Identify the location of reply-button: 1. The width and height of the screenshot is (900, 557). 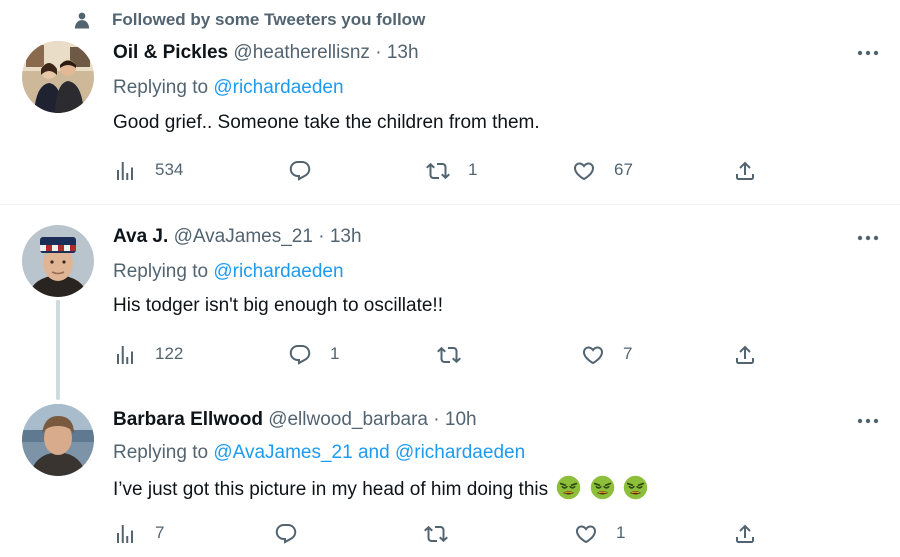
(313, 355).